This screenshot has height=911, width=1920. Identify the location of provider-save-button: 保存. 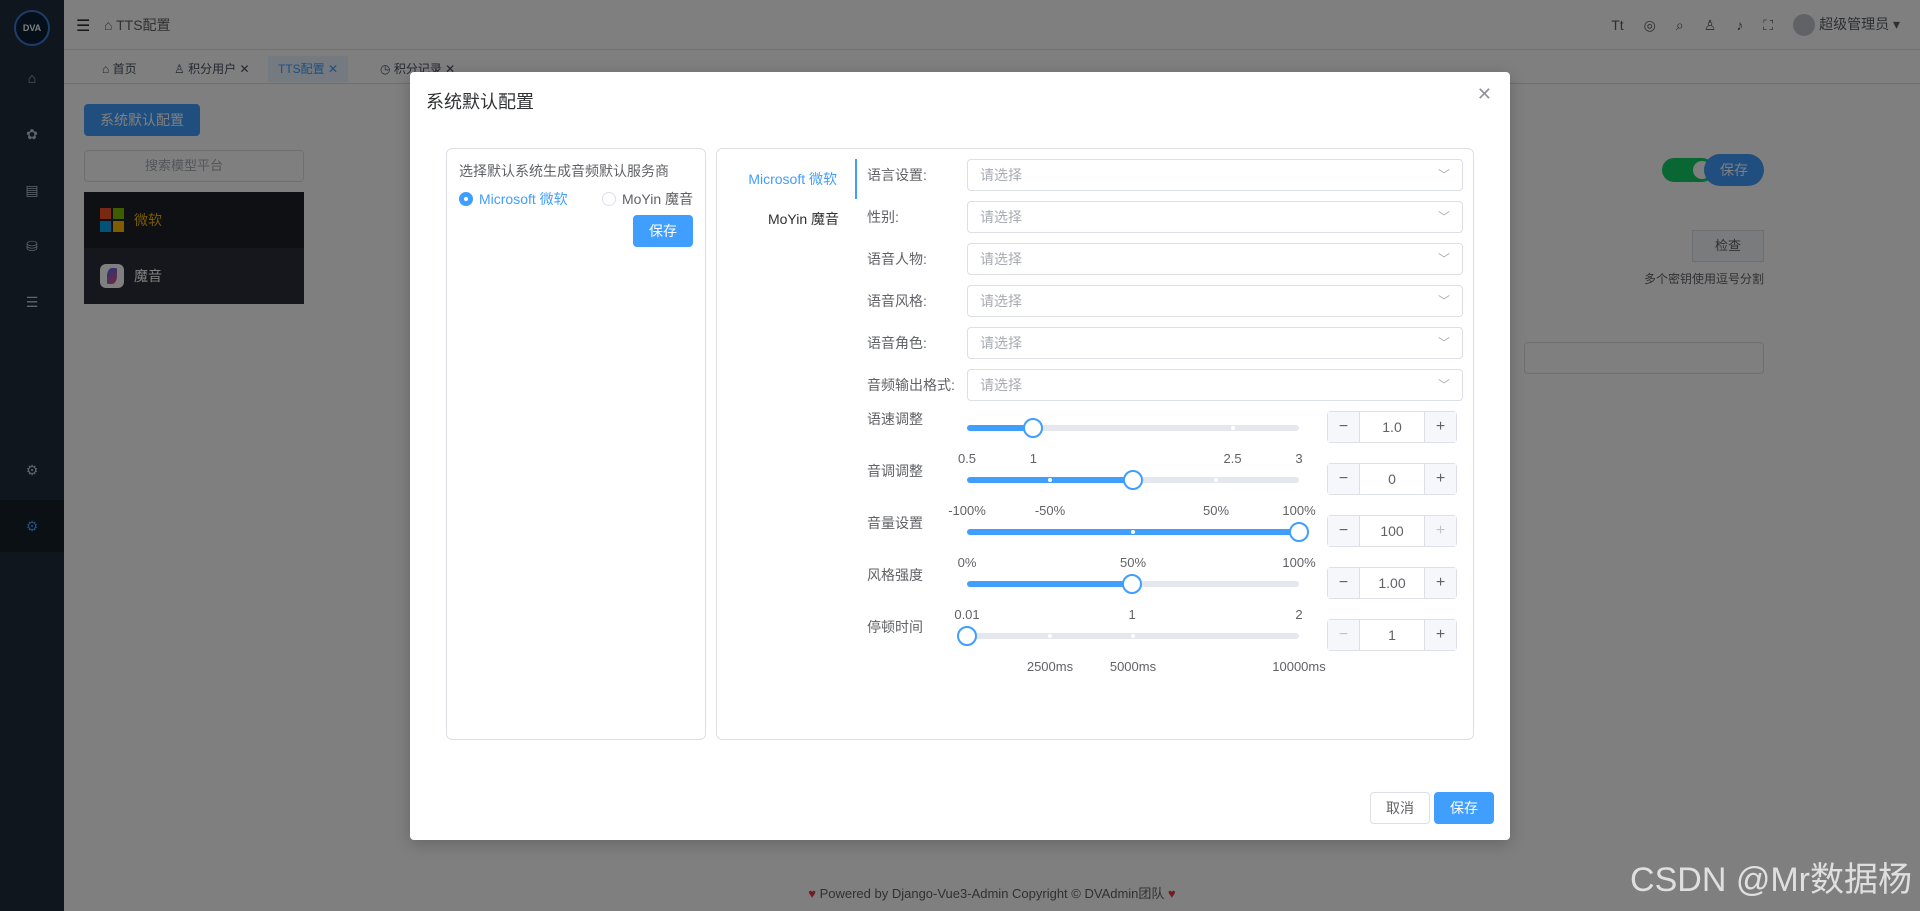
(663, 231).